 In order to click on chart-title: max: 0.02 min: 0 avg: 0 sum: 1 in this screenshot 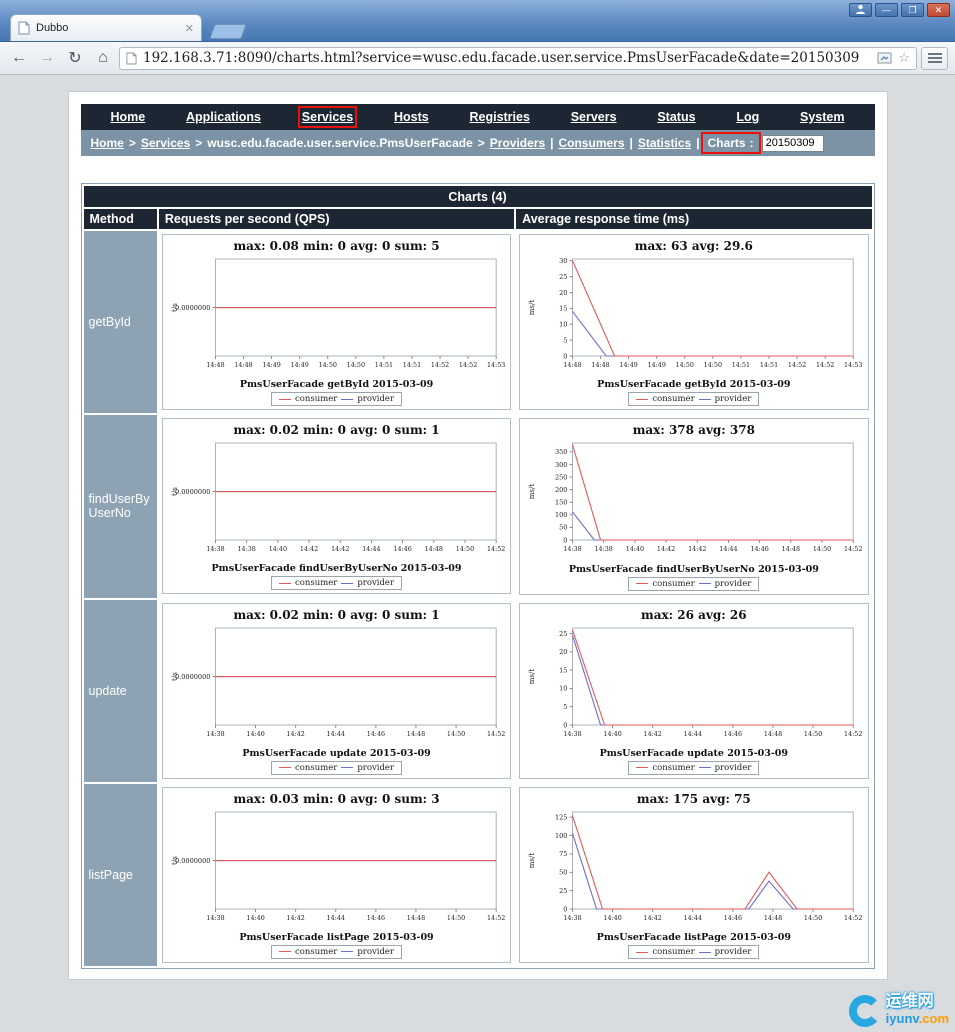, I will do `click(336, 614)`.